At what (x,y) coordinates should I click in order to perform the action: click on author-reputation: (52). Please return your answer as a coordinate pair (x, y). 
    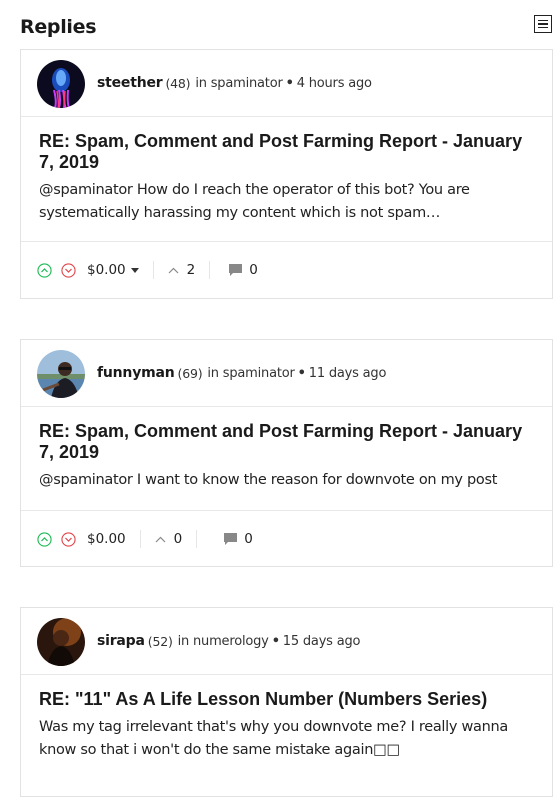
    Looking at the image, I should click on (160, 641).